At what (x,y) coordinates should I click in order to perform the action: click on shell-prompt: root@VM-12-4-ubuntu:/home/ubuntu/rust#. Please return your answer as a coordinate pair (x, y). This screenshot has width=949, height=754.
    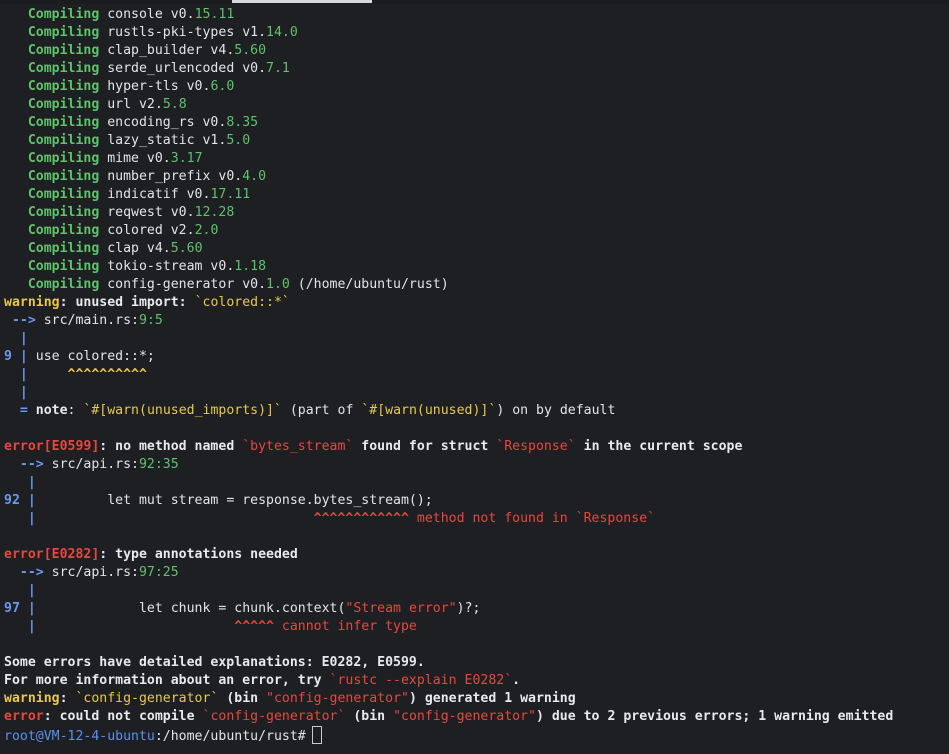
    Looking at the image, I should click on (476, 735).